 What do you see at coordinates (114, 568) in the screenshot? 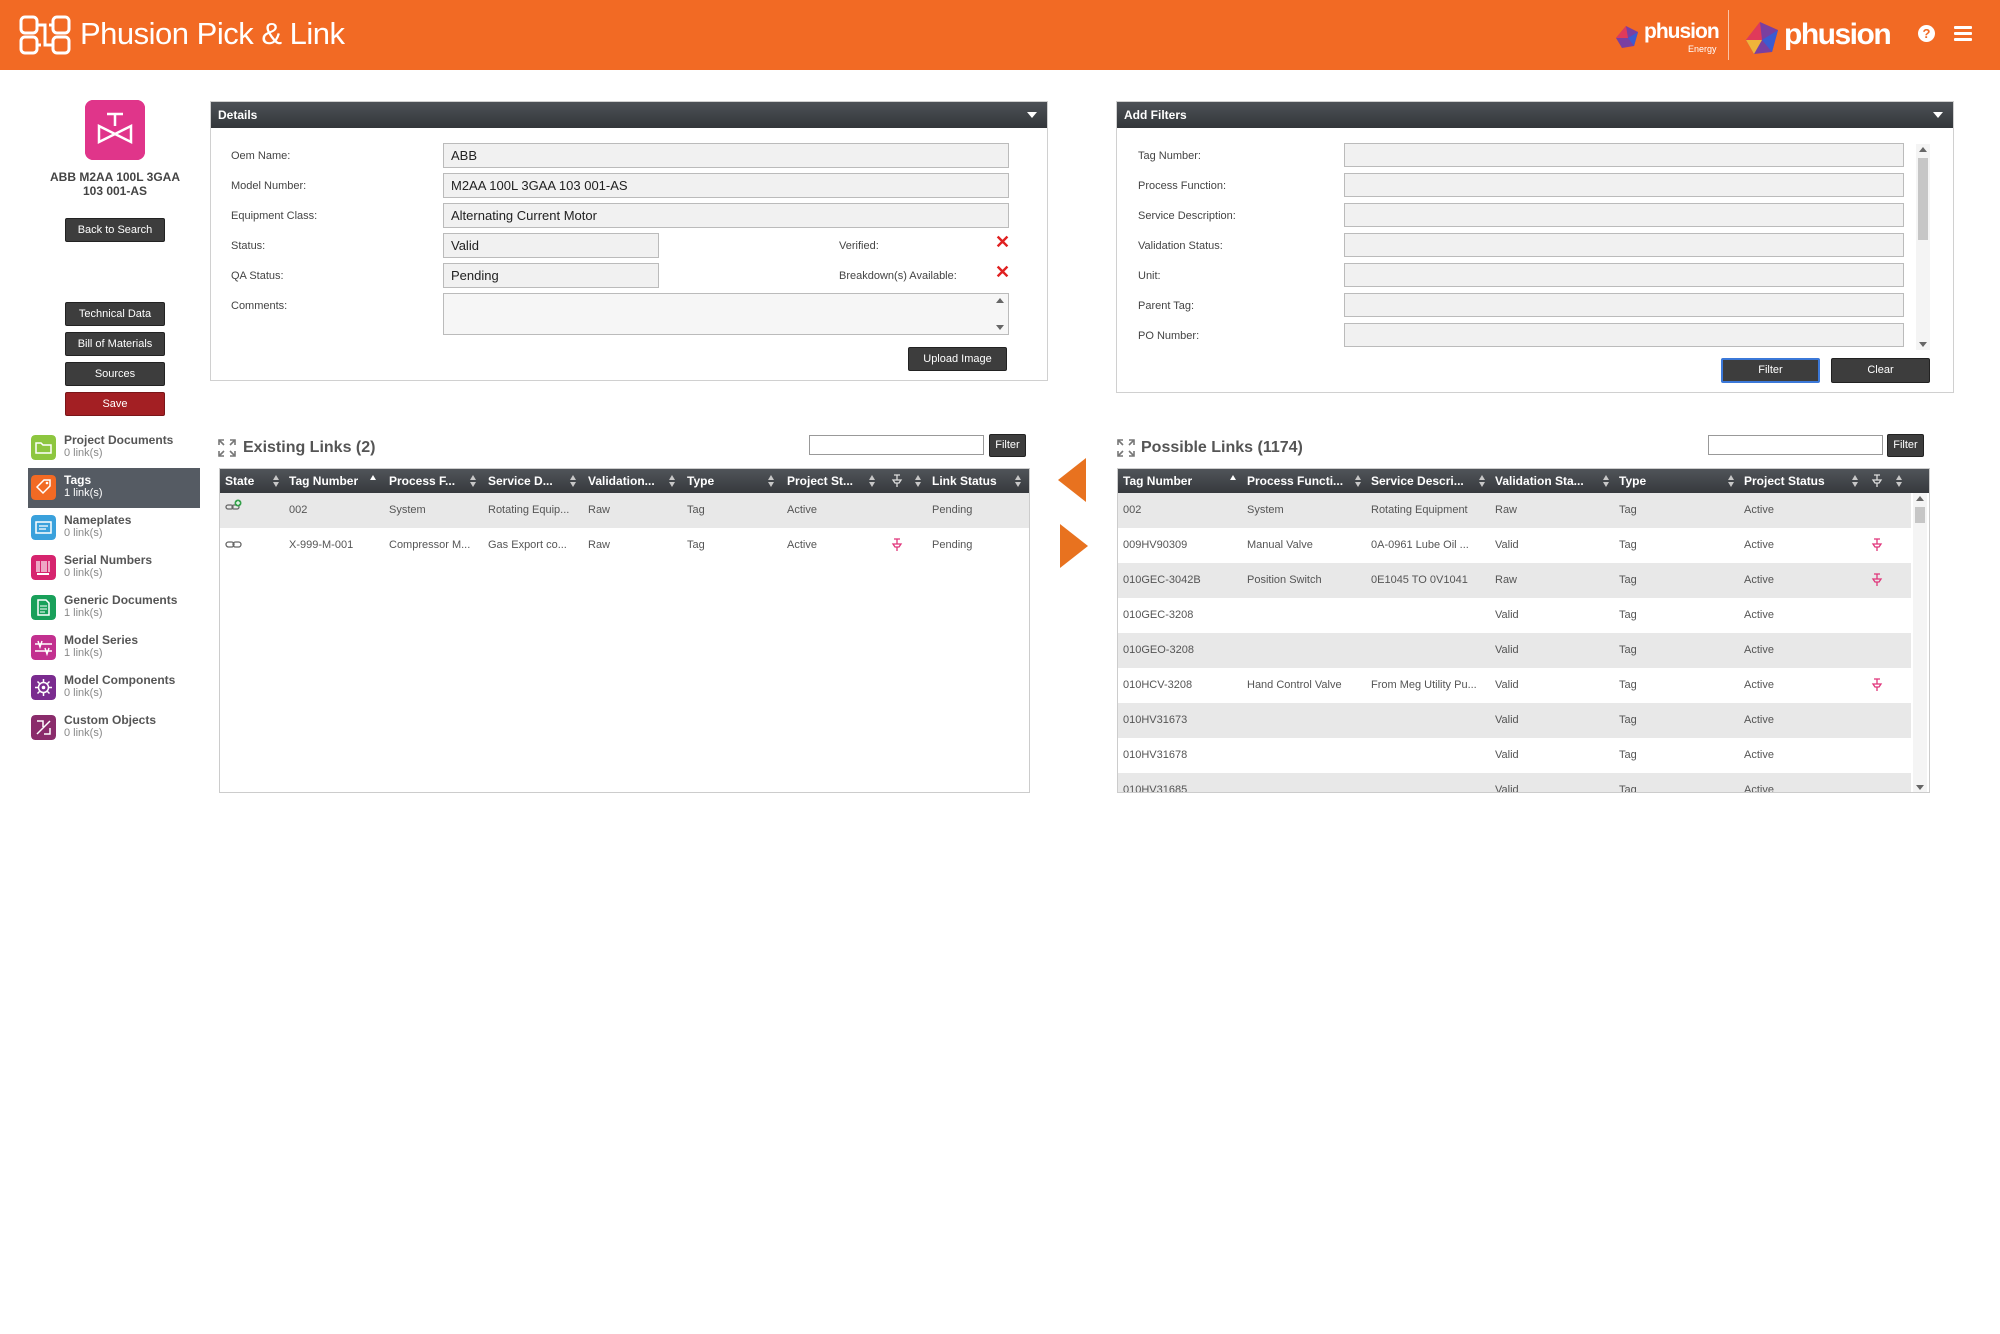
I see `nav-item-serial-numbers: Serial Numbers 0 link(s)` at bounding box center [114, 568].